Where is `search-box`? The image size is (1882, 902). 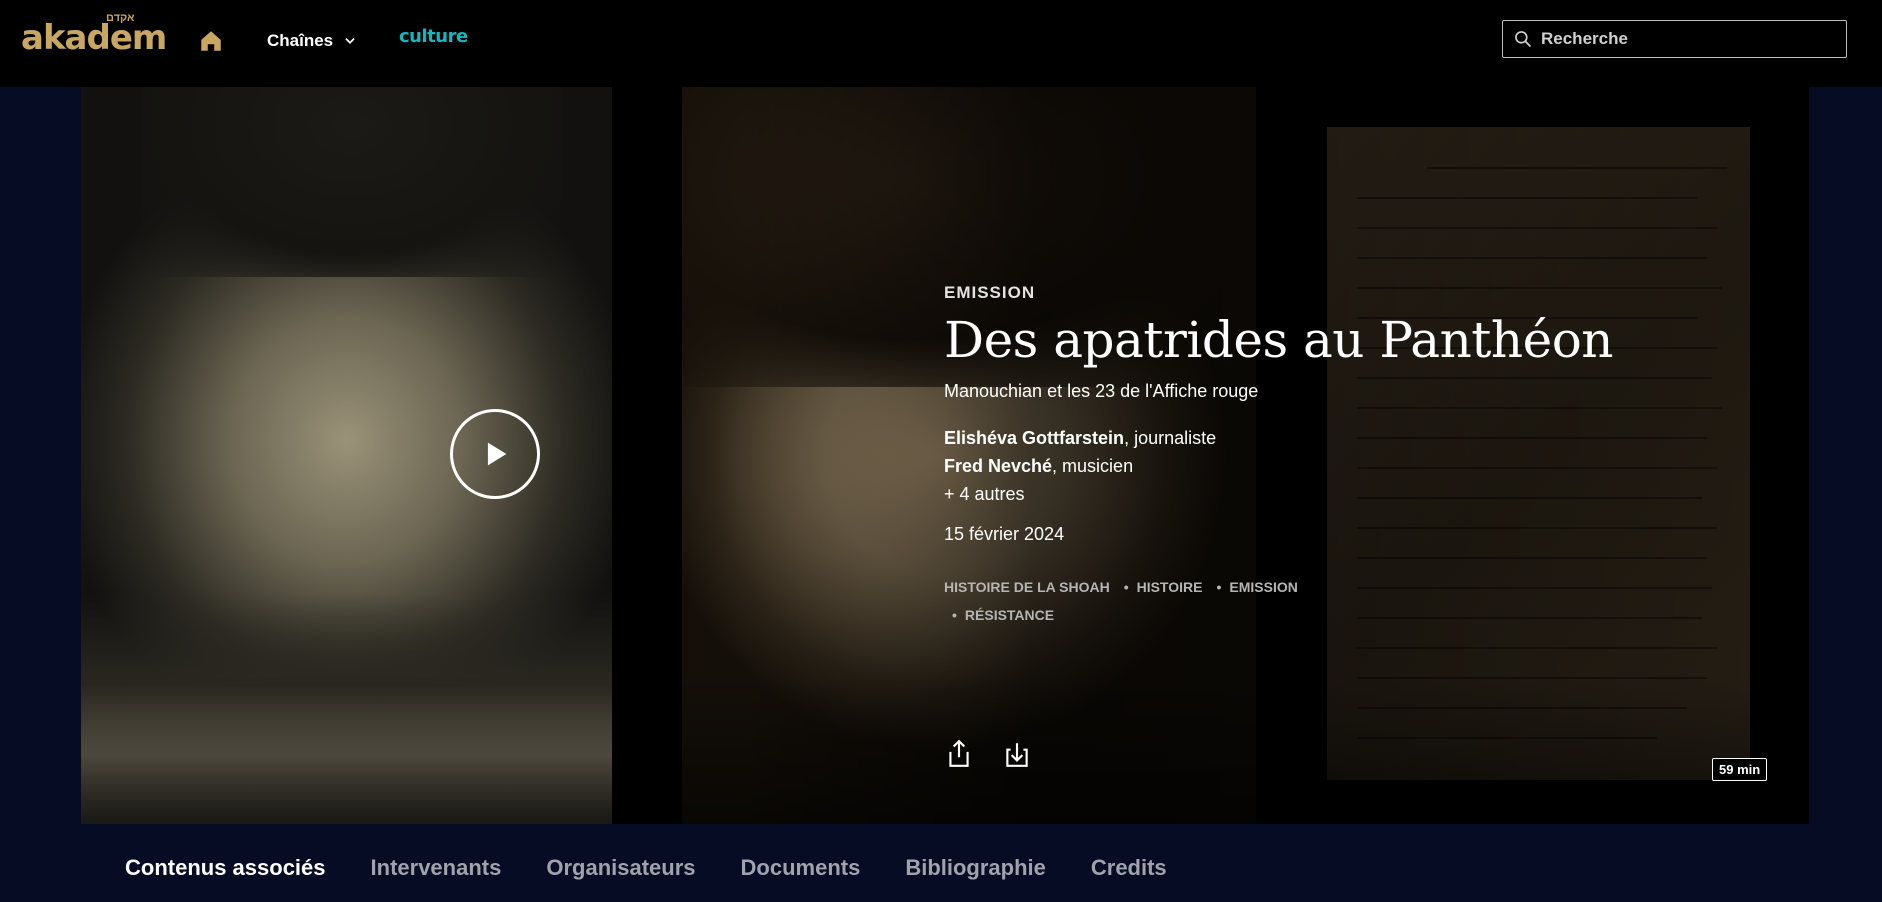
search-box is located at coordinates (1674, 39).